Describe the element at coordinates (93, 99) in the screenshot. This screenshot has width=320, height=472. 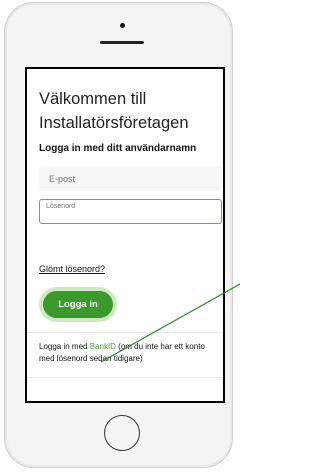
I see `title-line-1: Välkommen till` at that location.